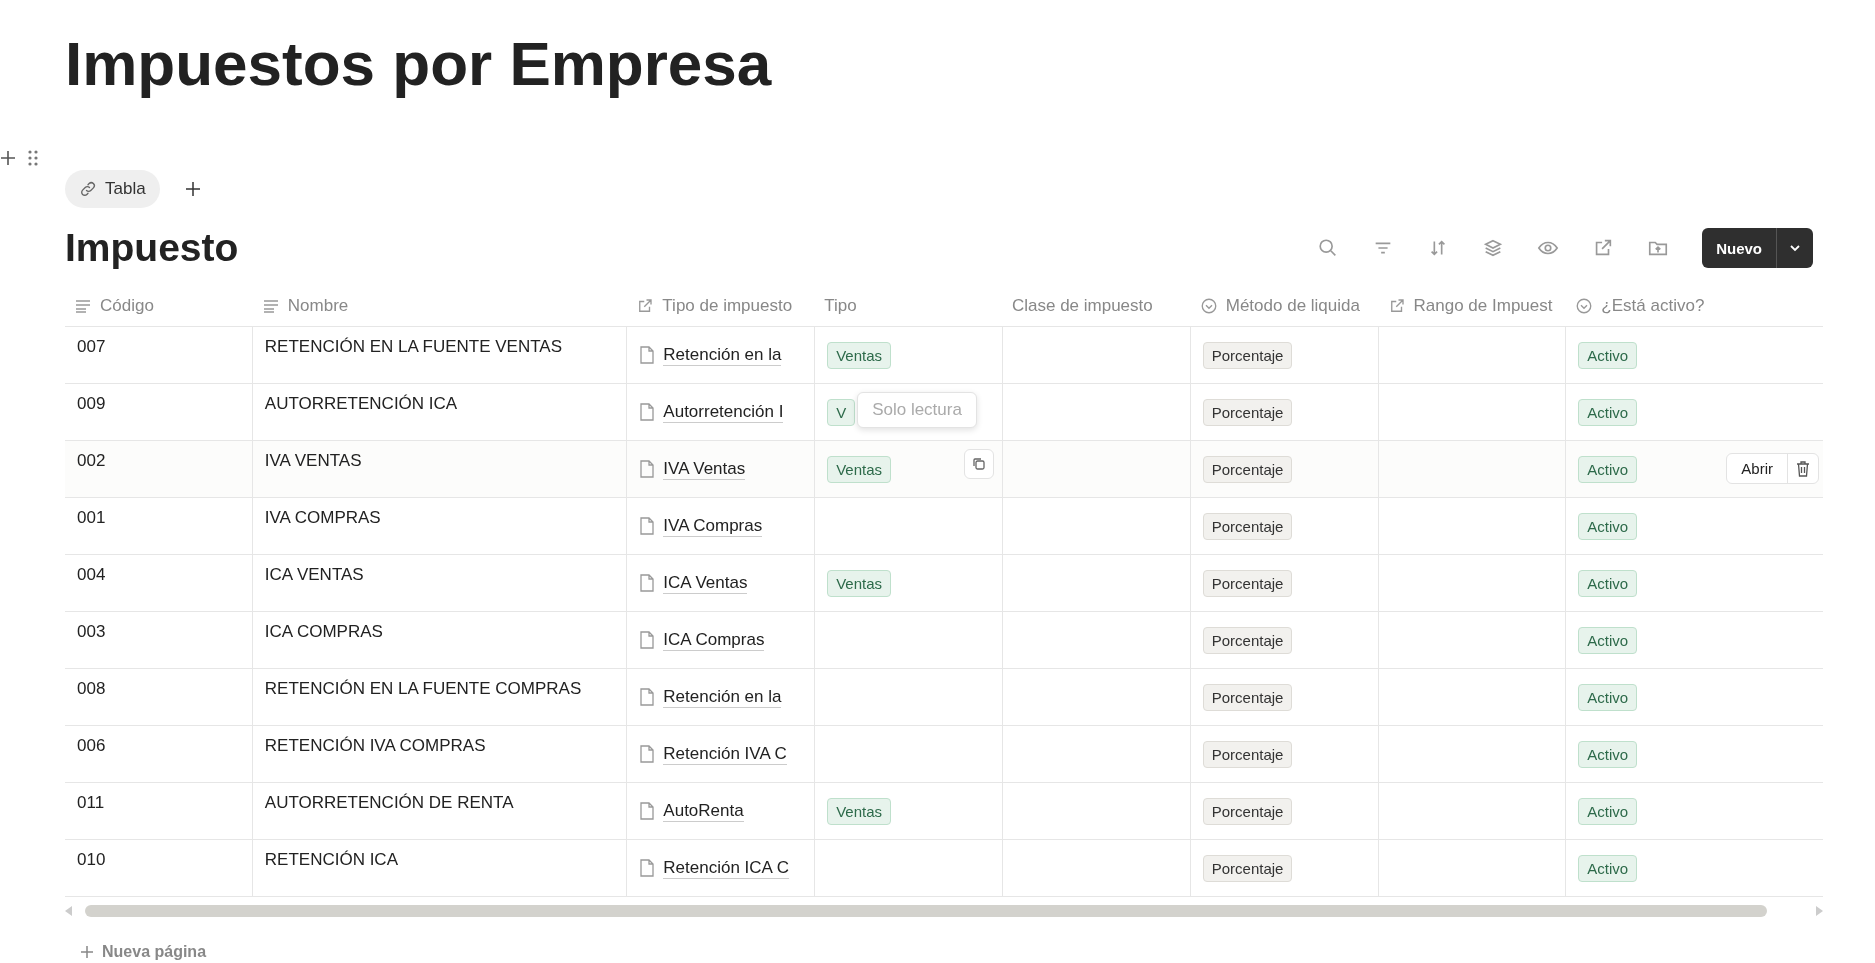 This screenshot has height=963, width=1875. Describe the element at coordinates (909, 306) in the screenshot. I see `column-header: Tipo` at that location.